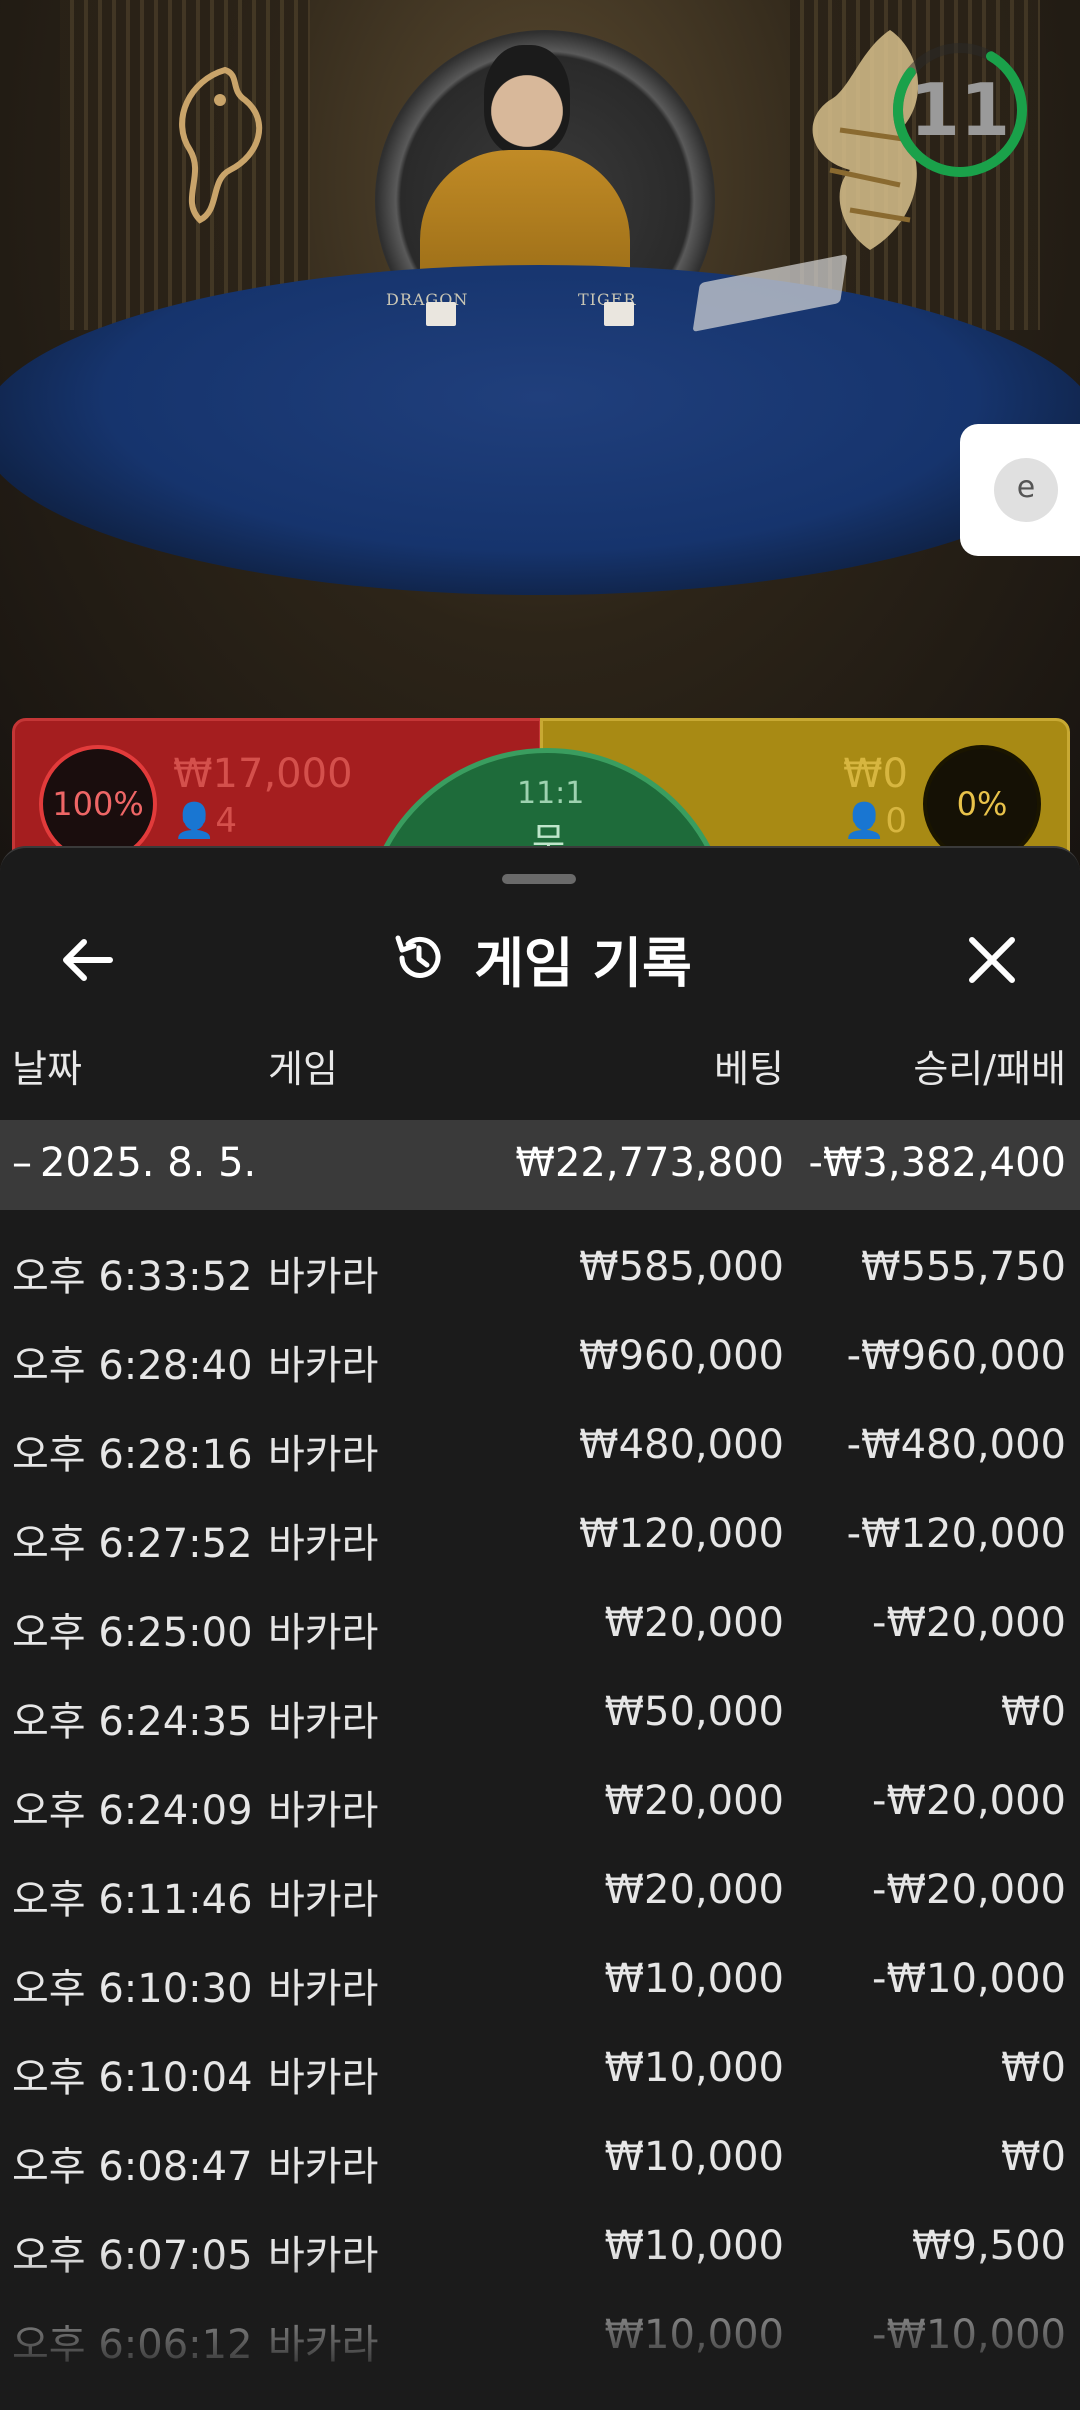  I want to click on table-row: 오후 6:33:52 바카라 ₩585,000 ₩555,750, so click(540, 1255).